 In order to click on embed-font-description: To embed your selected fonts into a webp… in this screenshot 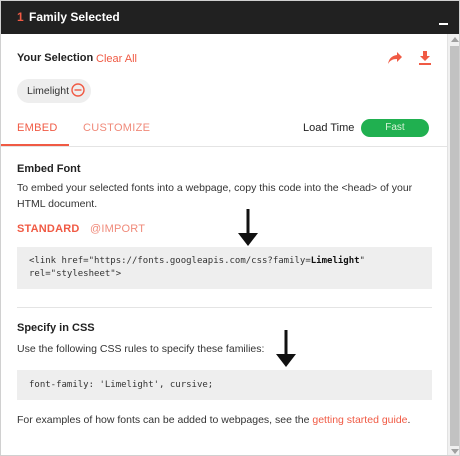, I will do `click(215, 196)`.